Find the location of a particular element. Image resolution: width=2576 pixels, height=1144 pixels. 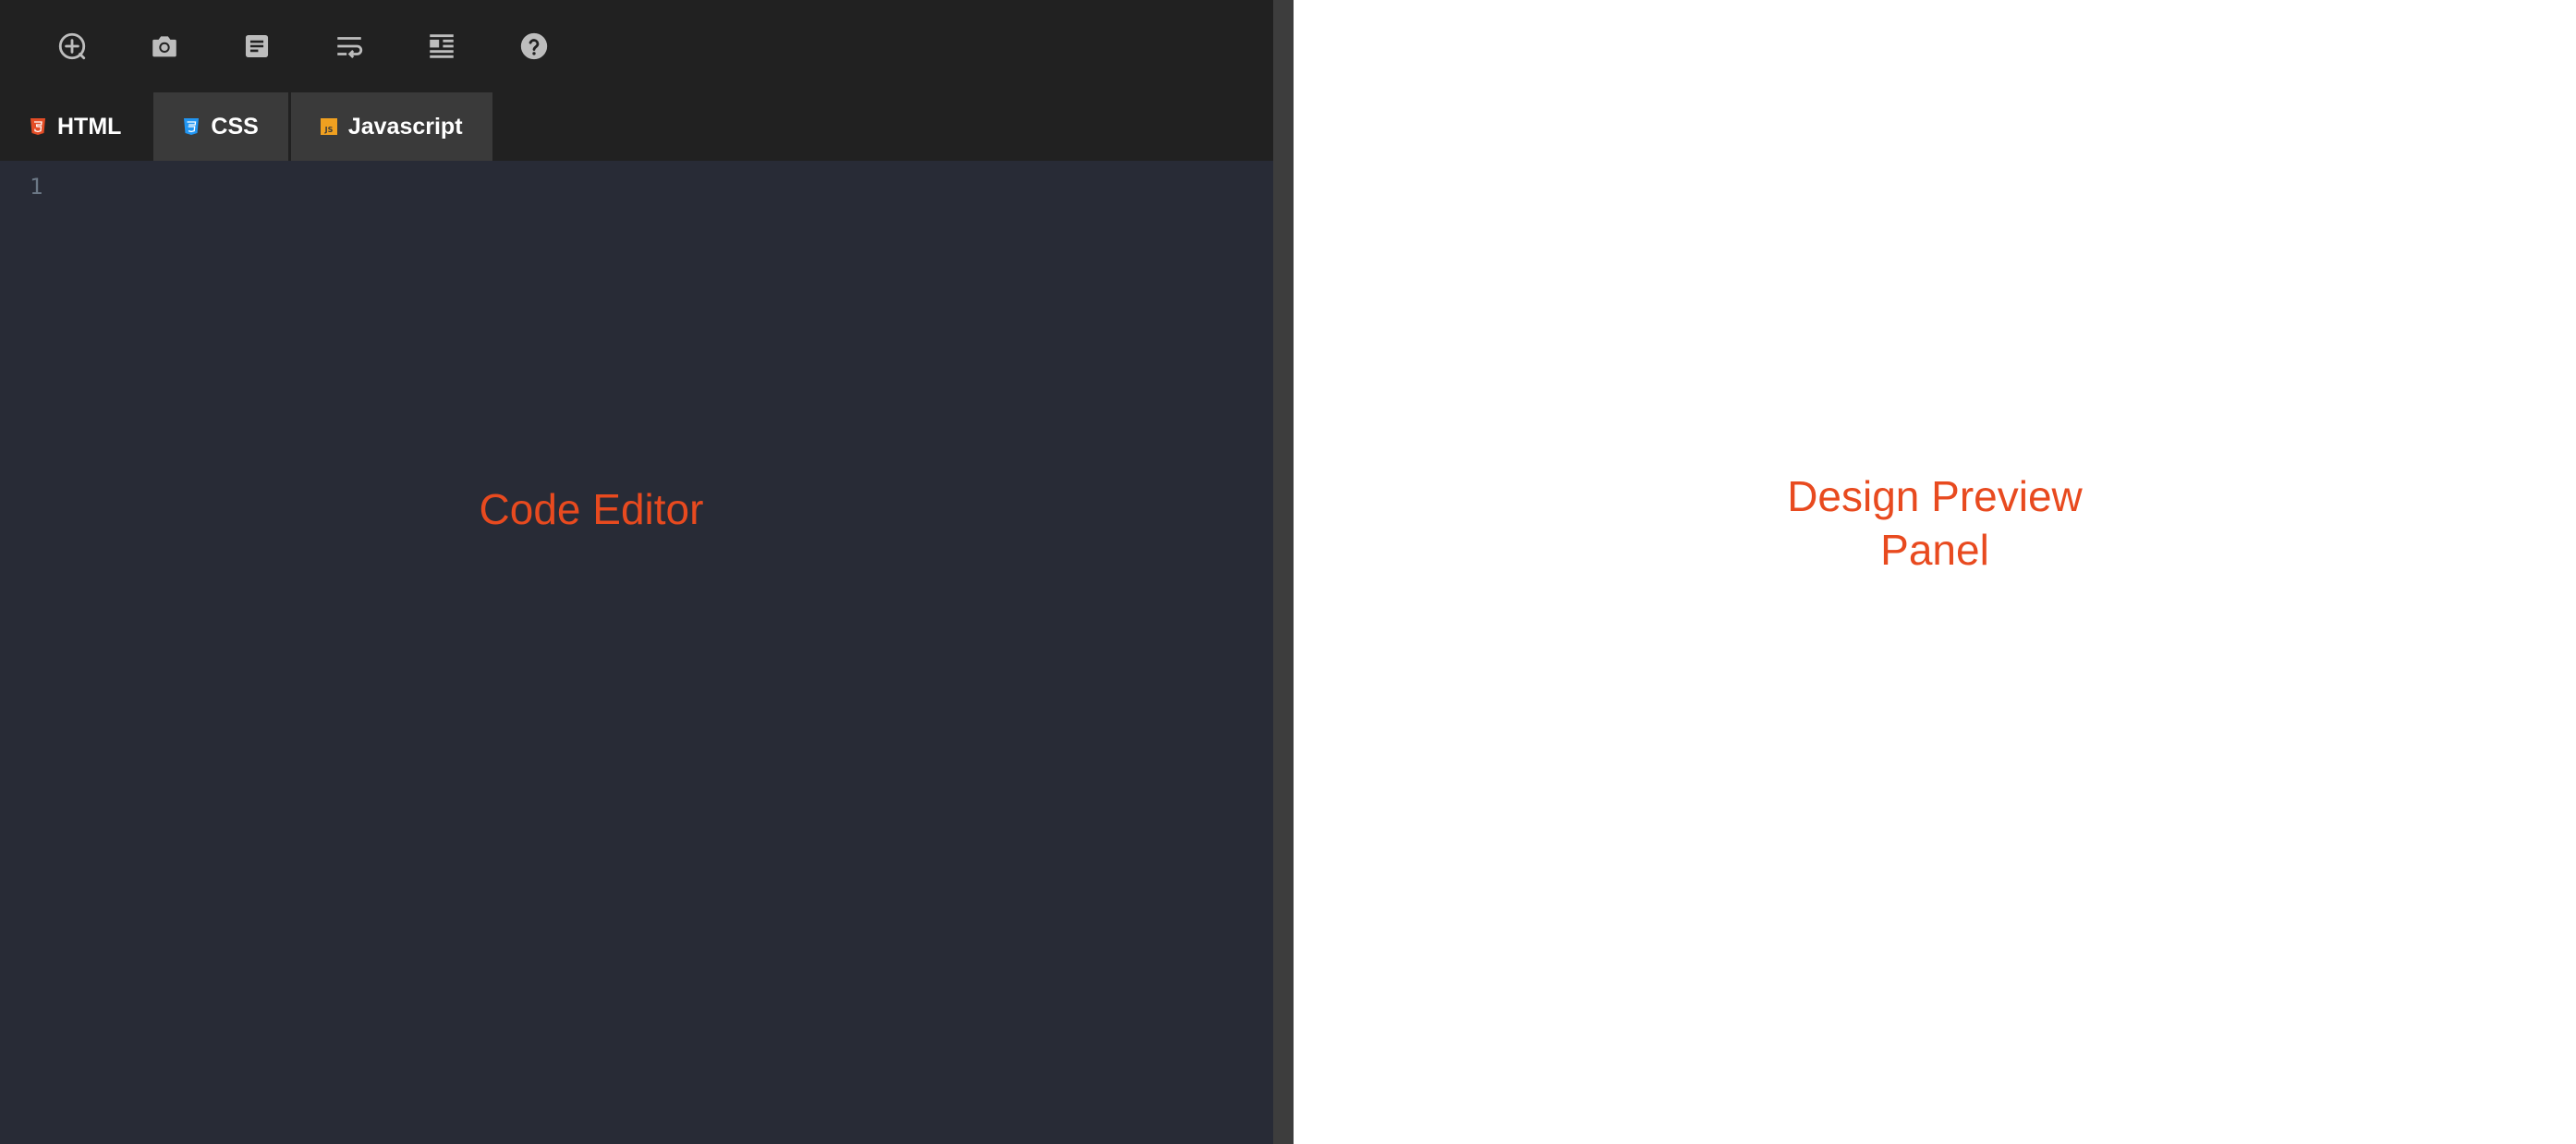

js-icon: JS is located at coordinates (328, 126).